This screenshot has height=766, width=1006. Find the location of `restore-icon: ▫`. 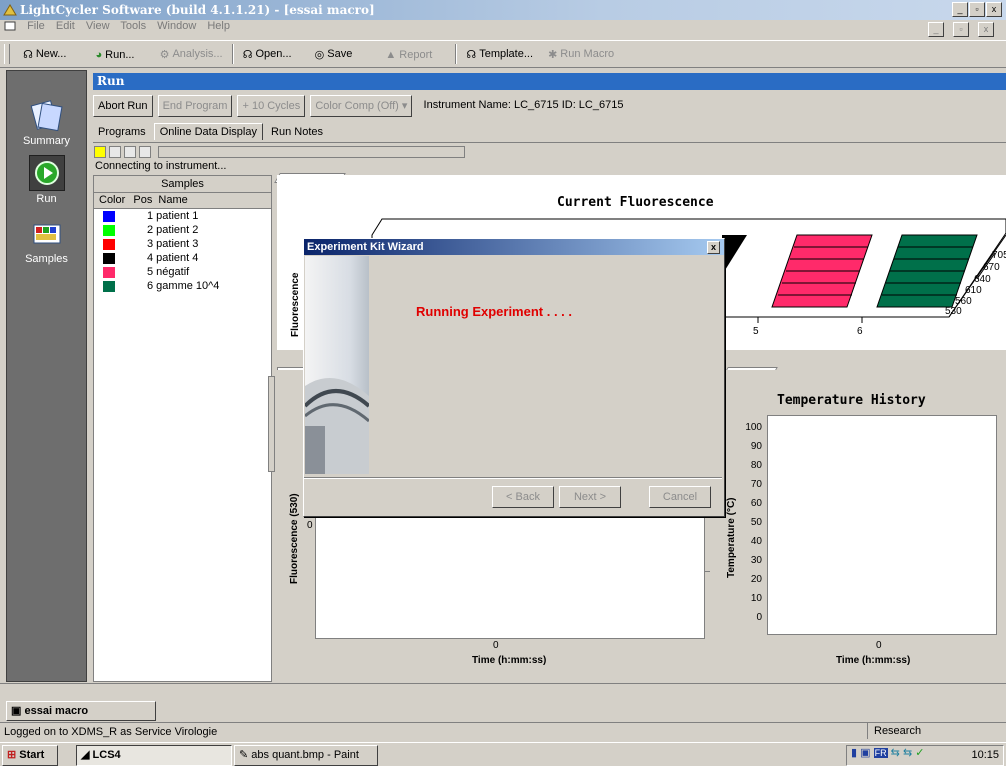

restore-icon: ▫ is located at coordinates (977, 9).